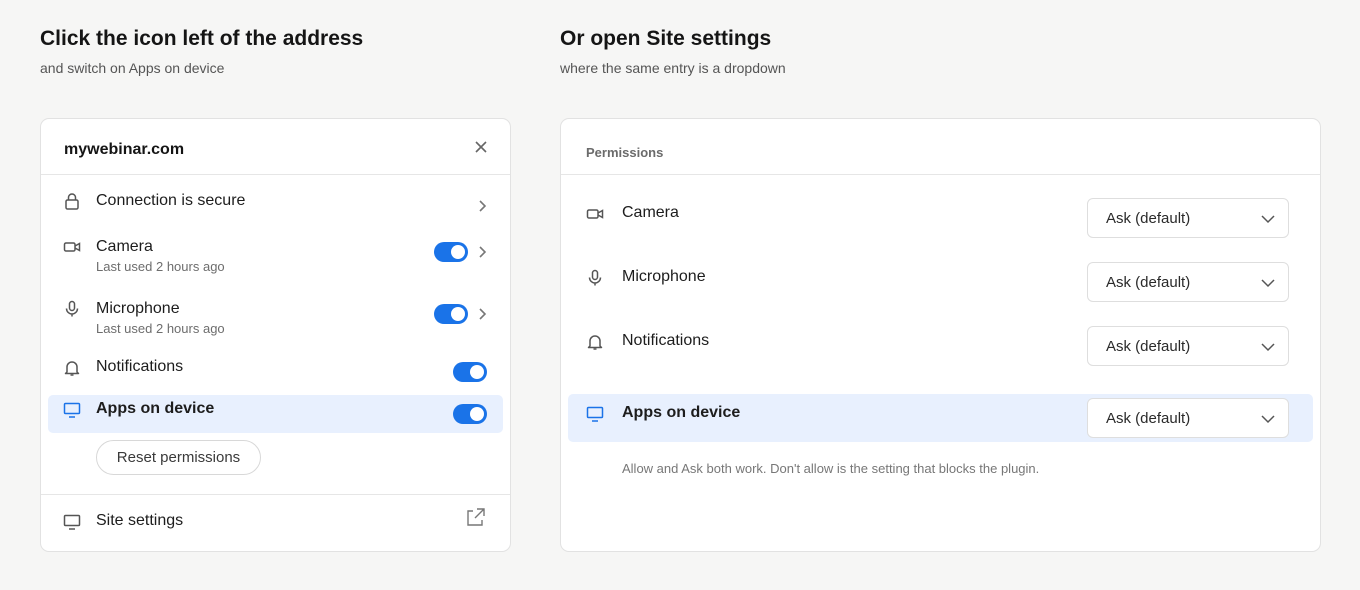  What do you see at coordinates (451, 314) in the screenshot?
I see `microphone-toggle` at bounding box center [451, 314].